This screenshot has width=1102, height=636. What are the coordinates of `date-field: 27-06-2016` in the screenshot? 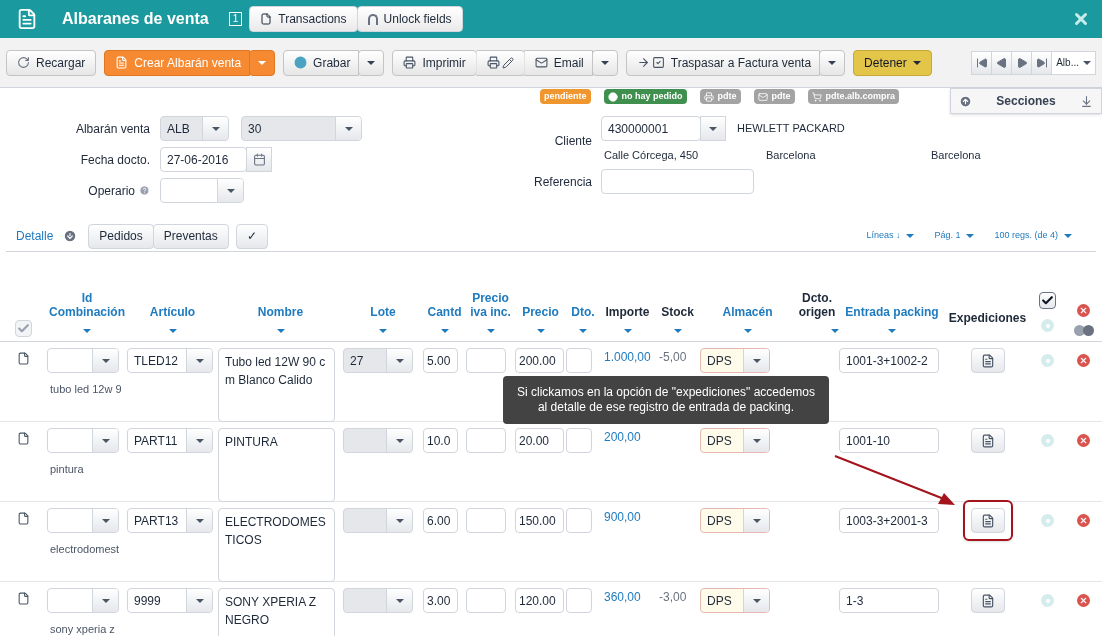 It's located at (203, 159).